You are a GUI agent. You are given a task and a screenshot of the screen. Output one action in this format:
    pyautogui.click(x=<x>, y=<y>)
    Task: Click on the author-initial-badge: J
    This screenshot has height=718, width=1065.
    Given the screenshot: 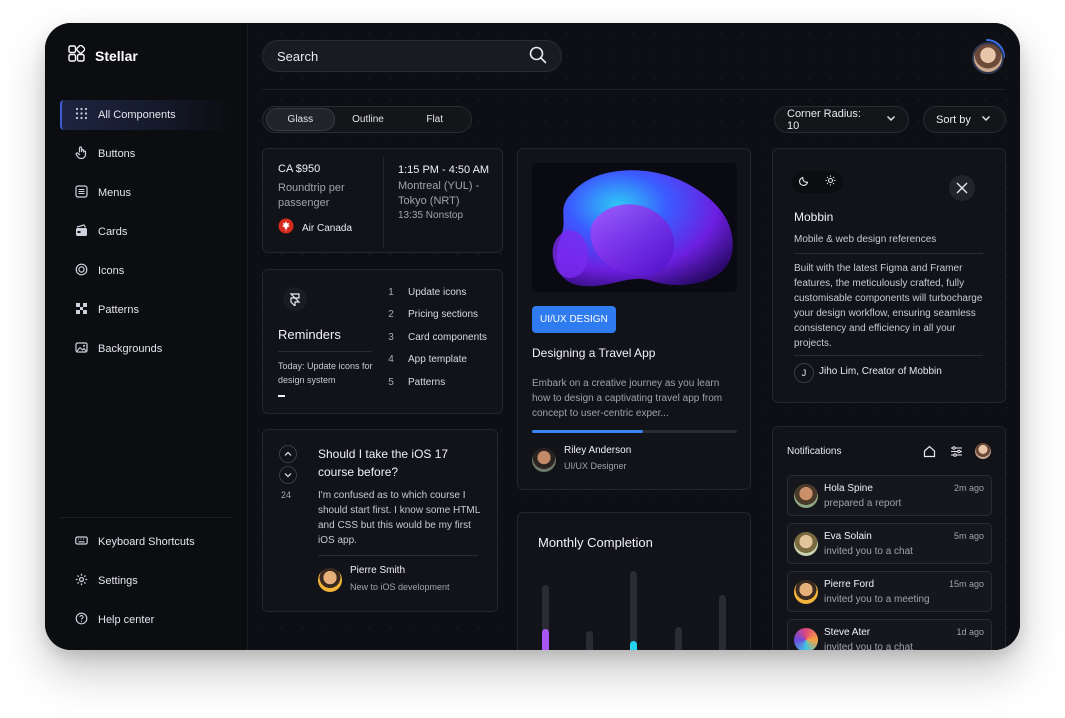 What is the action you would take?
    pyautogui.click(x=804, y=373)
    